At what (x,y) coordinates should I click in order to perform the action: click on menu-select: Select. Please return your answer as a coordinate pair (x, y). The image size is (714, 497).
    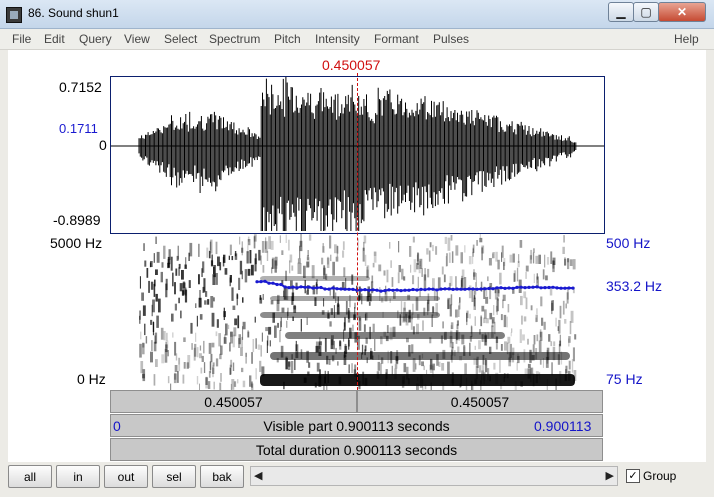
    Looking at the image, I should click on (180, 39).